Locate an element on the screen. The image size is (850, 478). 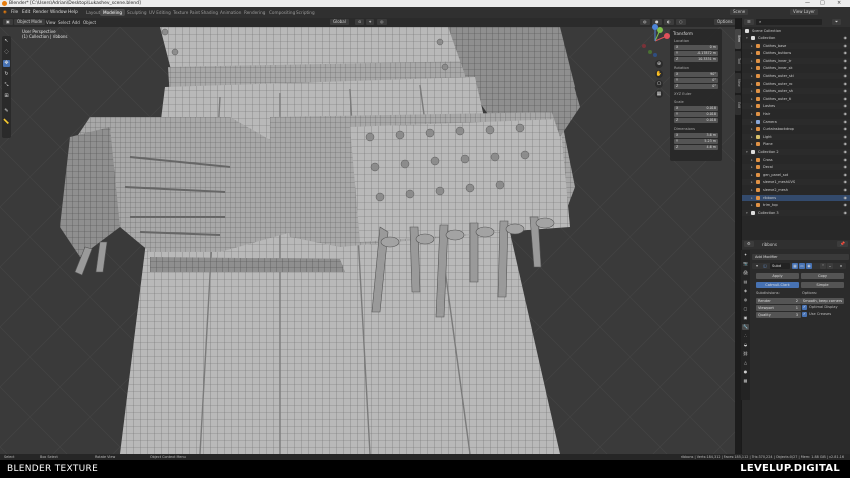
options-button: Options is located at coordinates (725, 22).